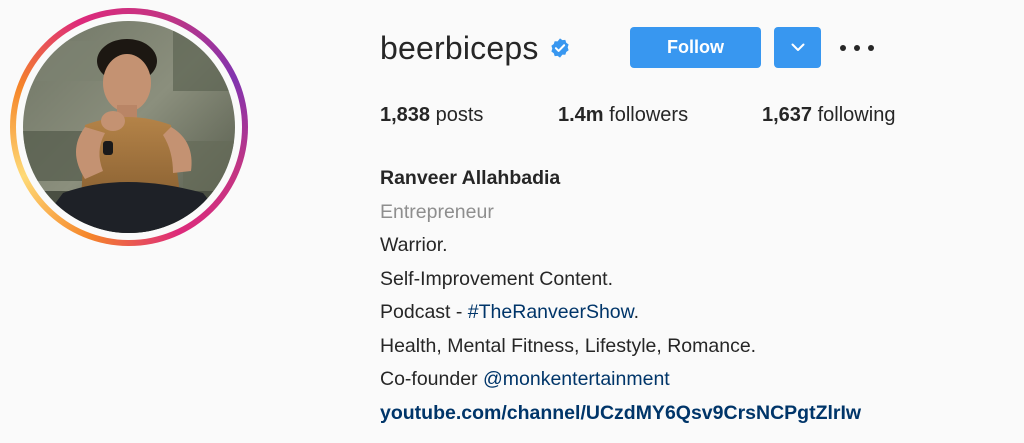  Describe the element at coordinates (636, 312) in the screenshot. I see `podcast-suffix: .` at that location.